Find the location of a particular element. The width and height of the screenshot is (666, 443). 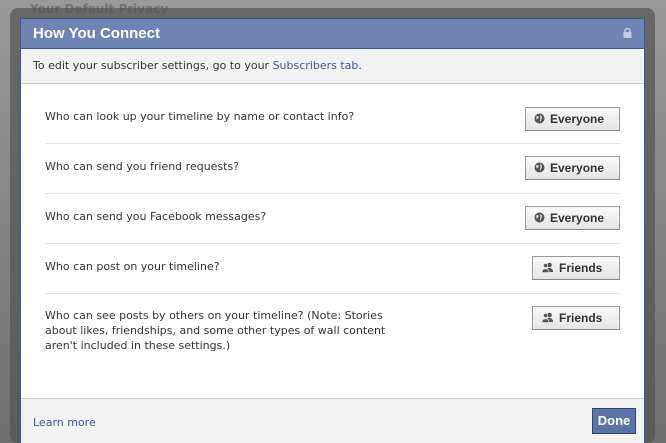

setting-question: Who can send you Facebook messages? is located at coordinates (156, 216).